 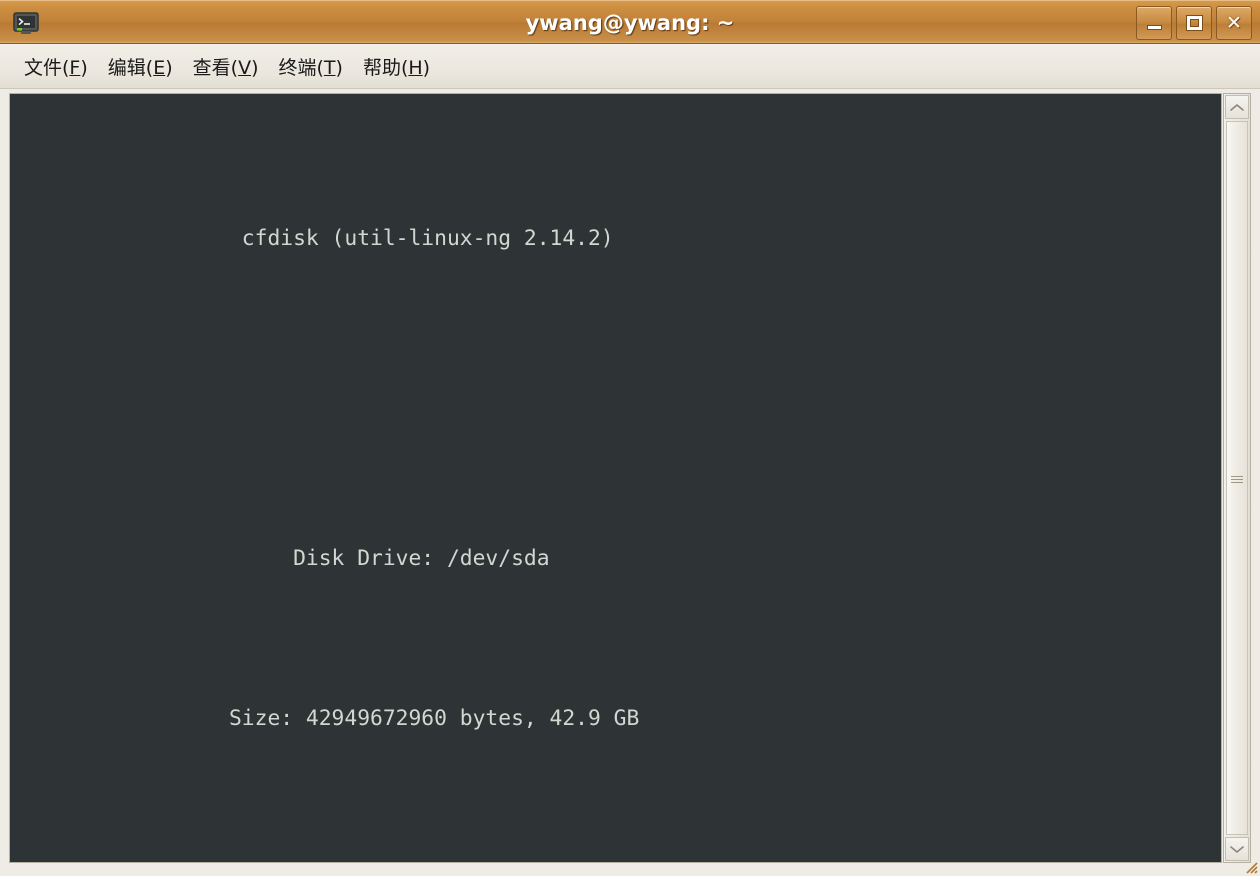 I want to click on disk-size-line: Size: 42949672960 bytes, 42.9 GB, so click(x=615, y=719).